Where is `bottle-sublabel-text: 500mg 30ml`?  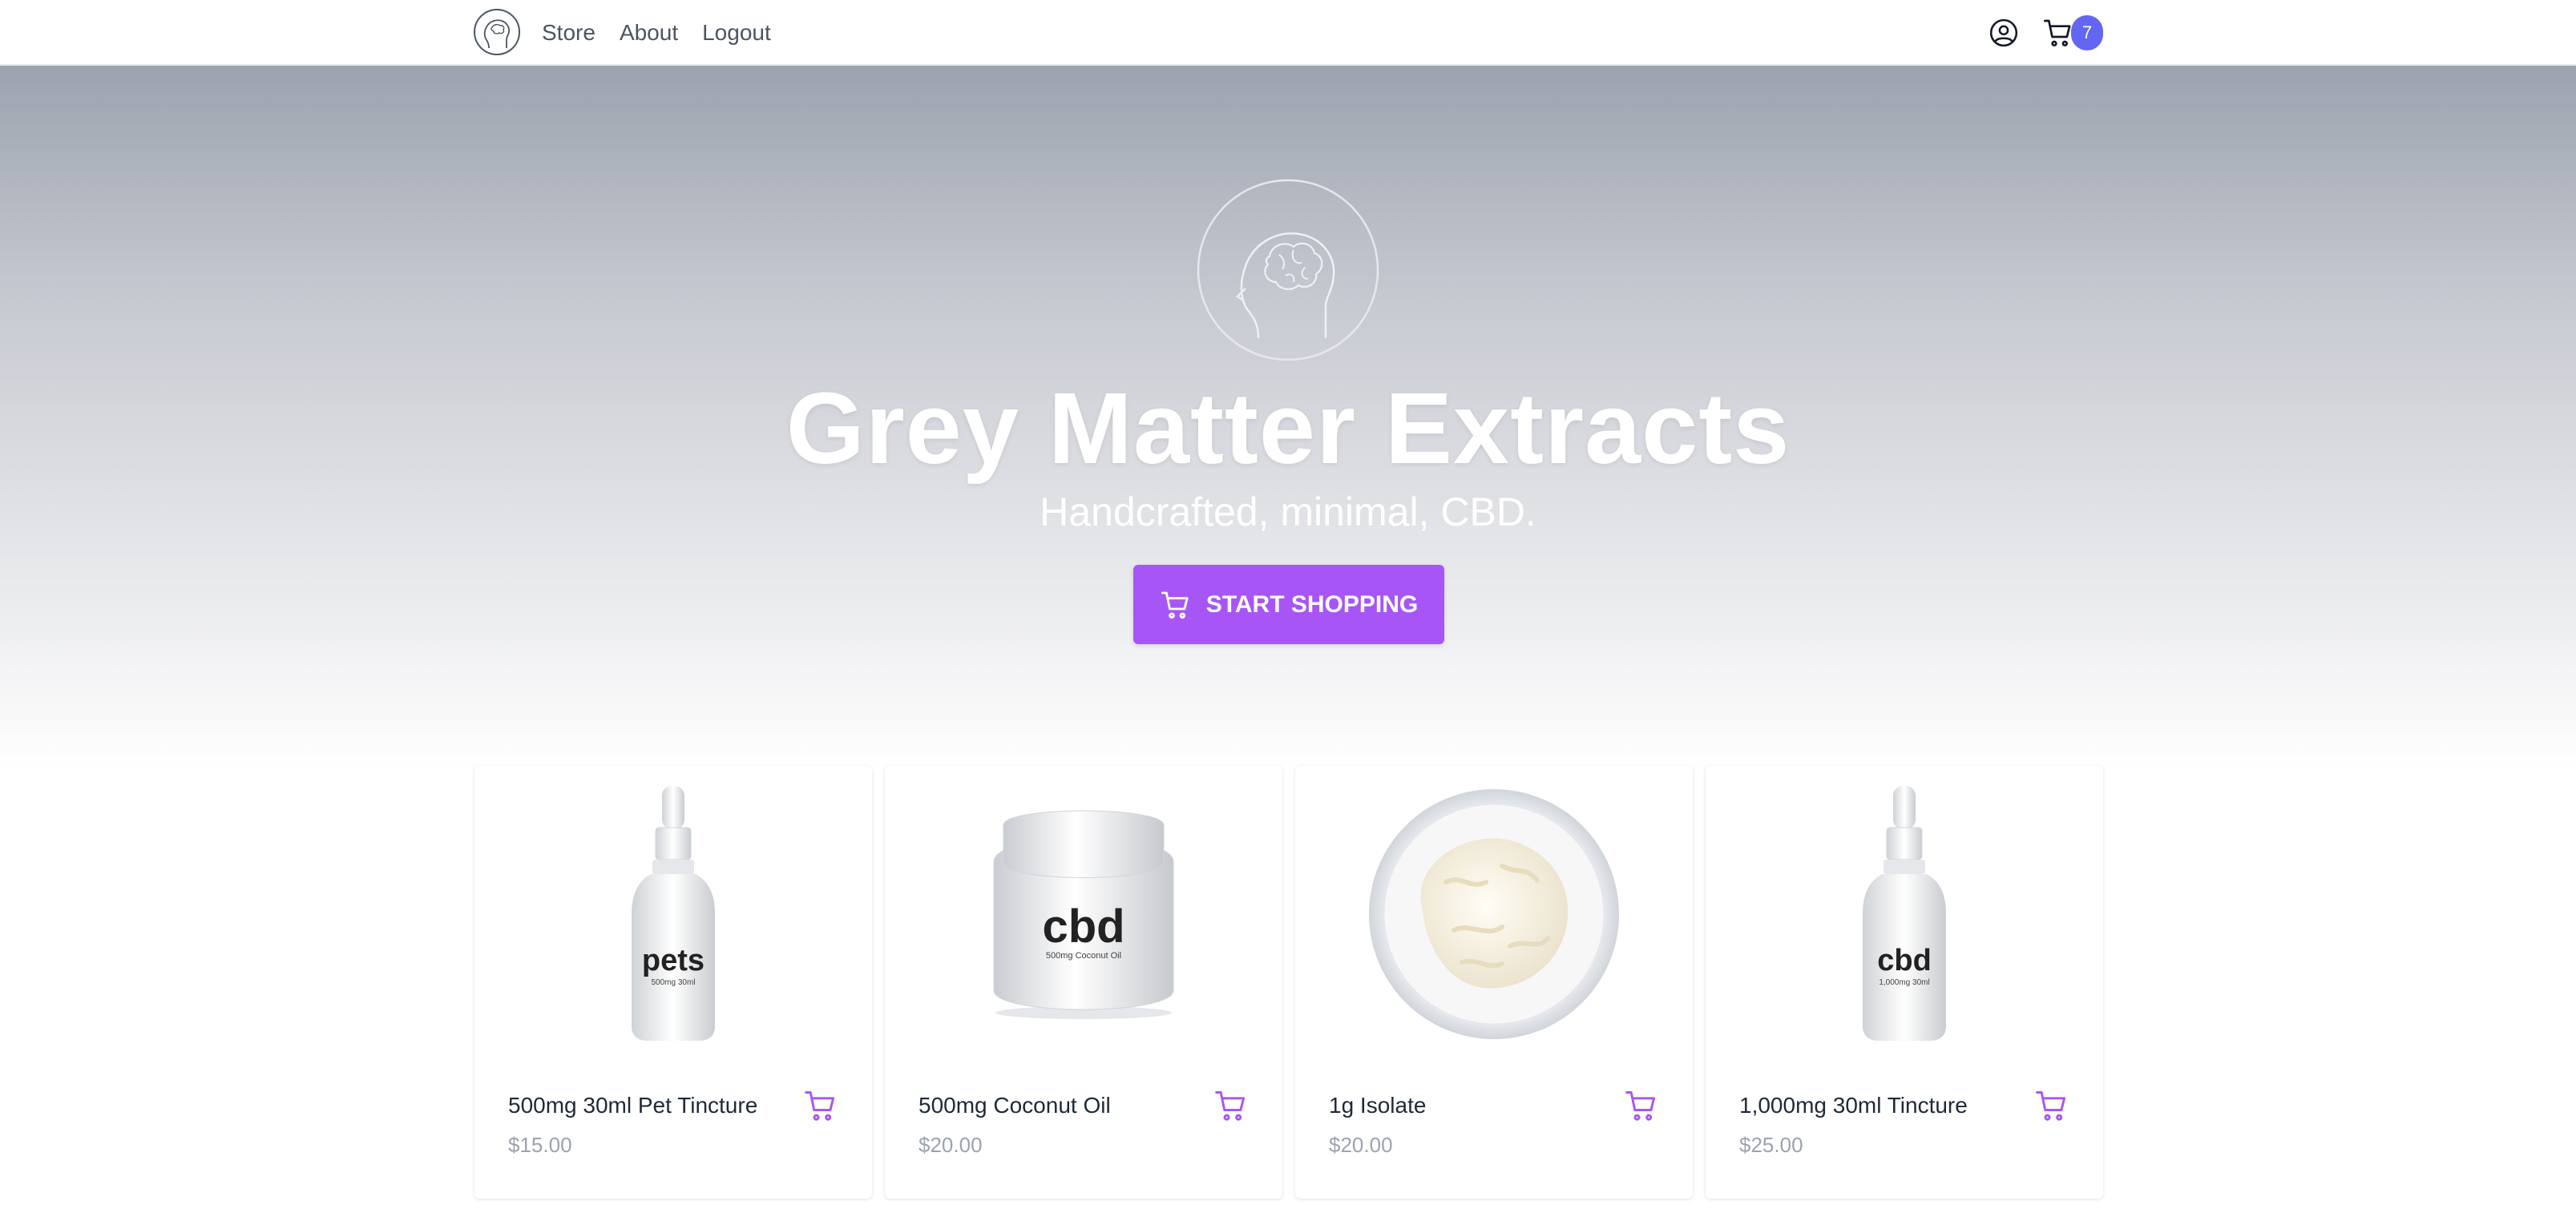
bottle-sublabel-text: 500mg 30ml is located at coordinates (673, 982).